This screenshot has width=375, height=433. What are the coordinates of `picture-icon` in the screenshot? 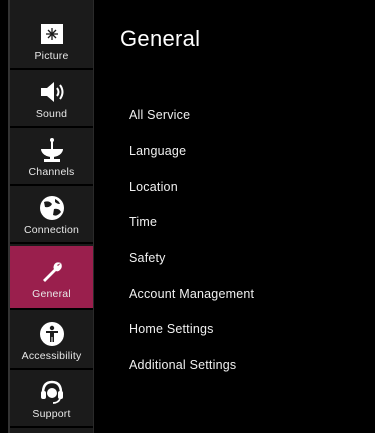 It's located at (52, 34).